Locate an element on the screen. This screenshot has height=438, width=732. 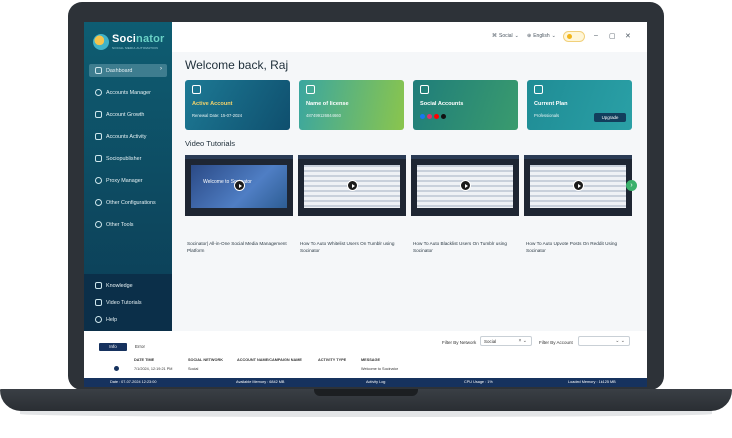
tab-error: Error is located at coordinates (140, 347).